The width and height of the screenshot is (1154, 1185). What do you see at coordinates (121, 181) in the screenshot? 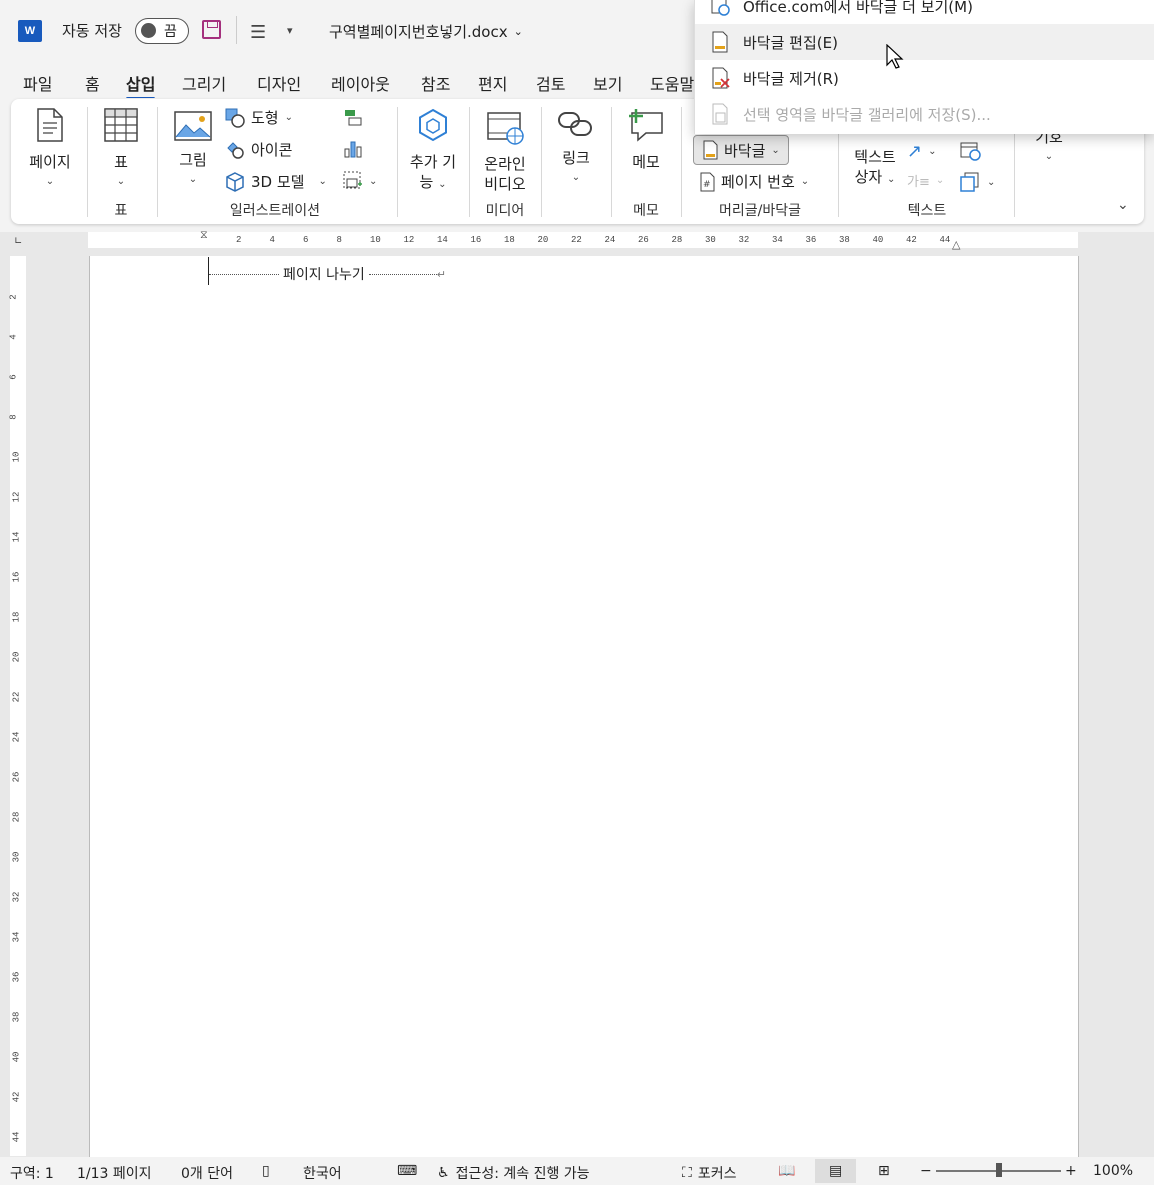
I see `table-chevron-down-icon: ⌄` at bounding box center [121, 181].